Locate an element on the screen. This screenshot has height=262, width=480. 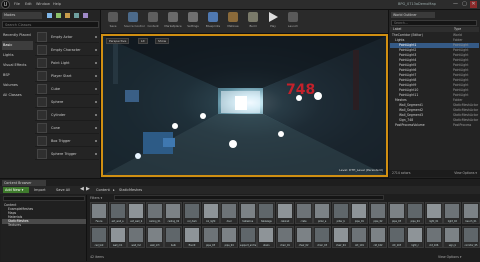
outliner-row: PostProcessVolume PostProcess is located at coordinates (434, 125).